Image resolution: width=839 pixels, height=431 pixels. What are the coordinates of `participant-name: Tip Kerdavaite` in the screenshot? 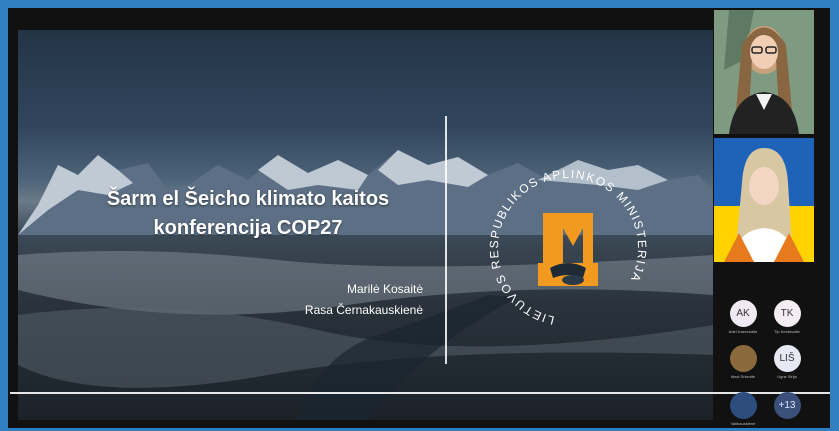 It's located at (787, 331).